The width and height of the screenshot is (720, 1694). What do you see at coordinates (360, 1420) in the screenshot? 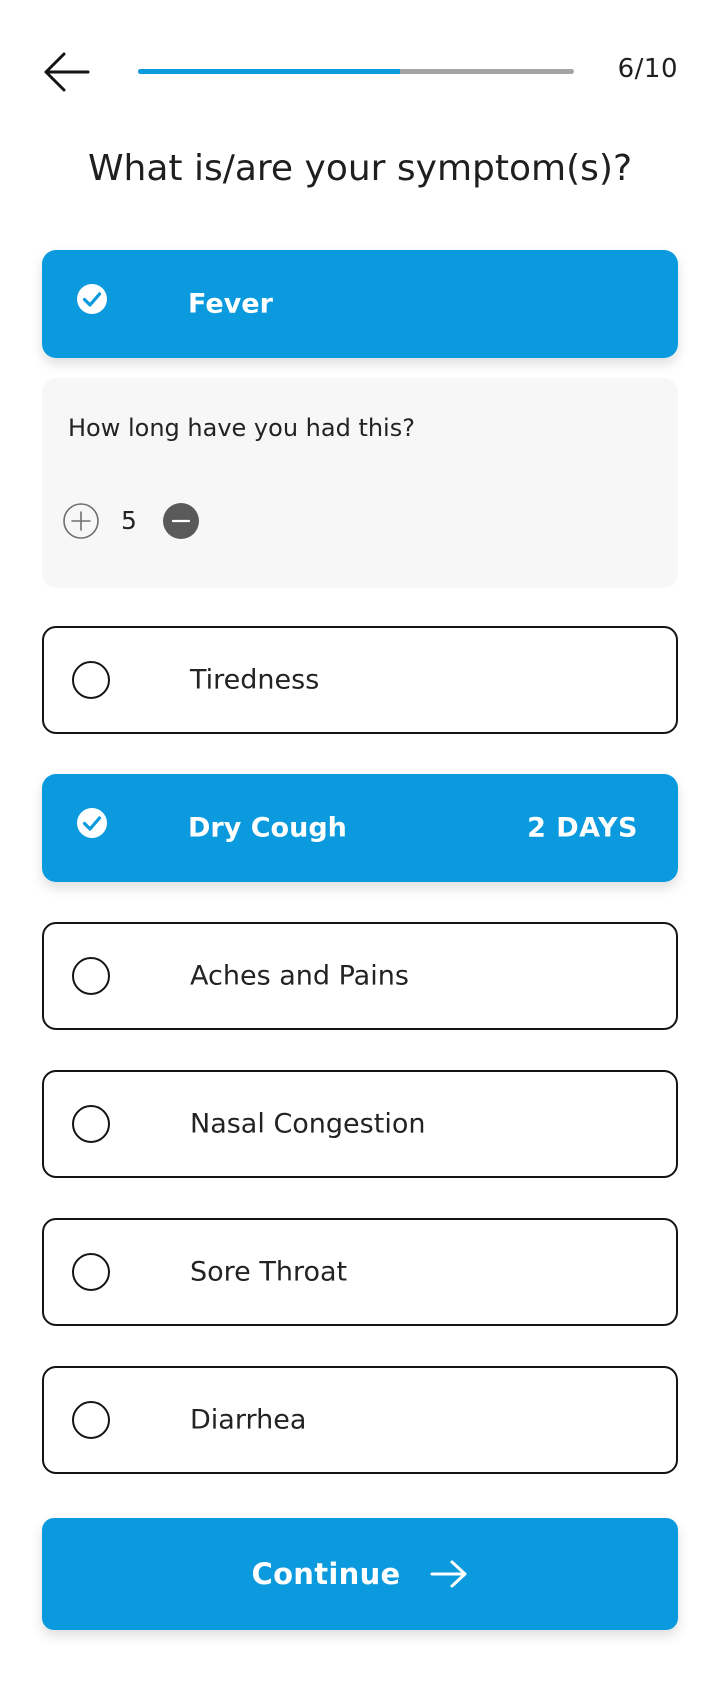
I see `symptom-option-diarrhea: Diarrhea` at bounding box center [360, 1420].